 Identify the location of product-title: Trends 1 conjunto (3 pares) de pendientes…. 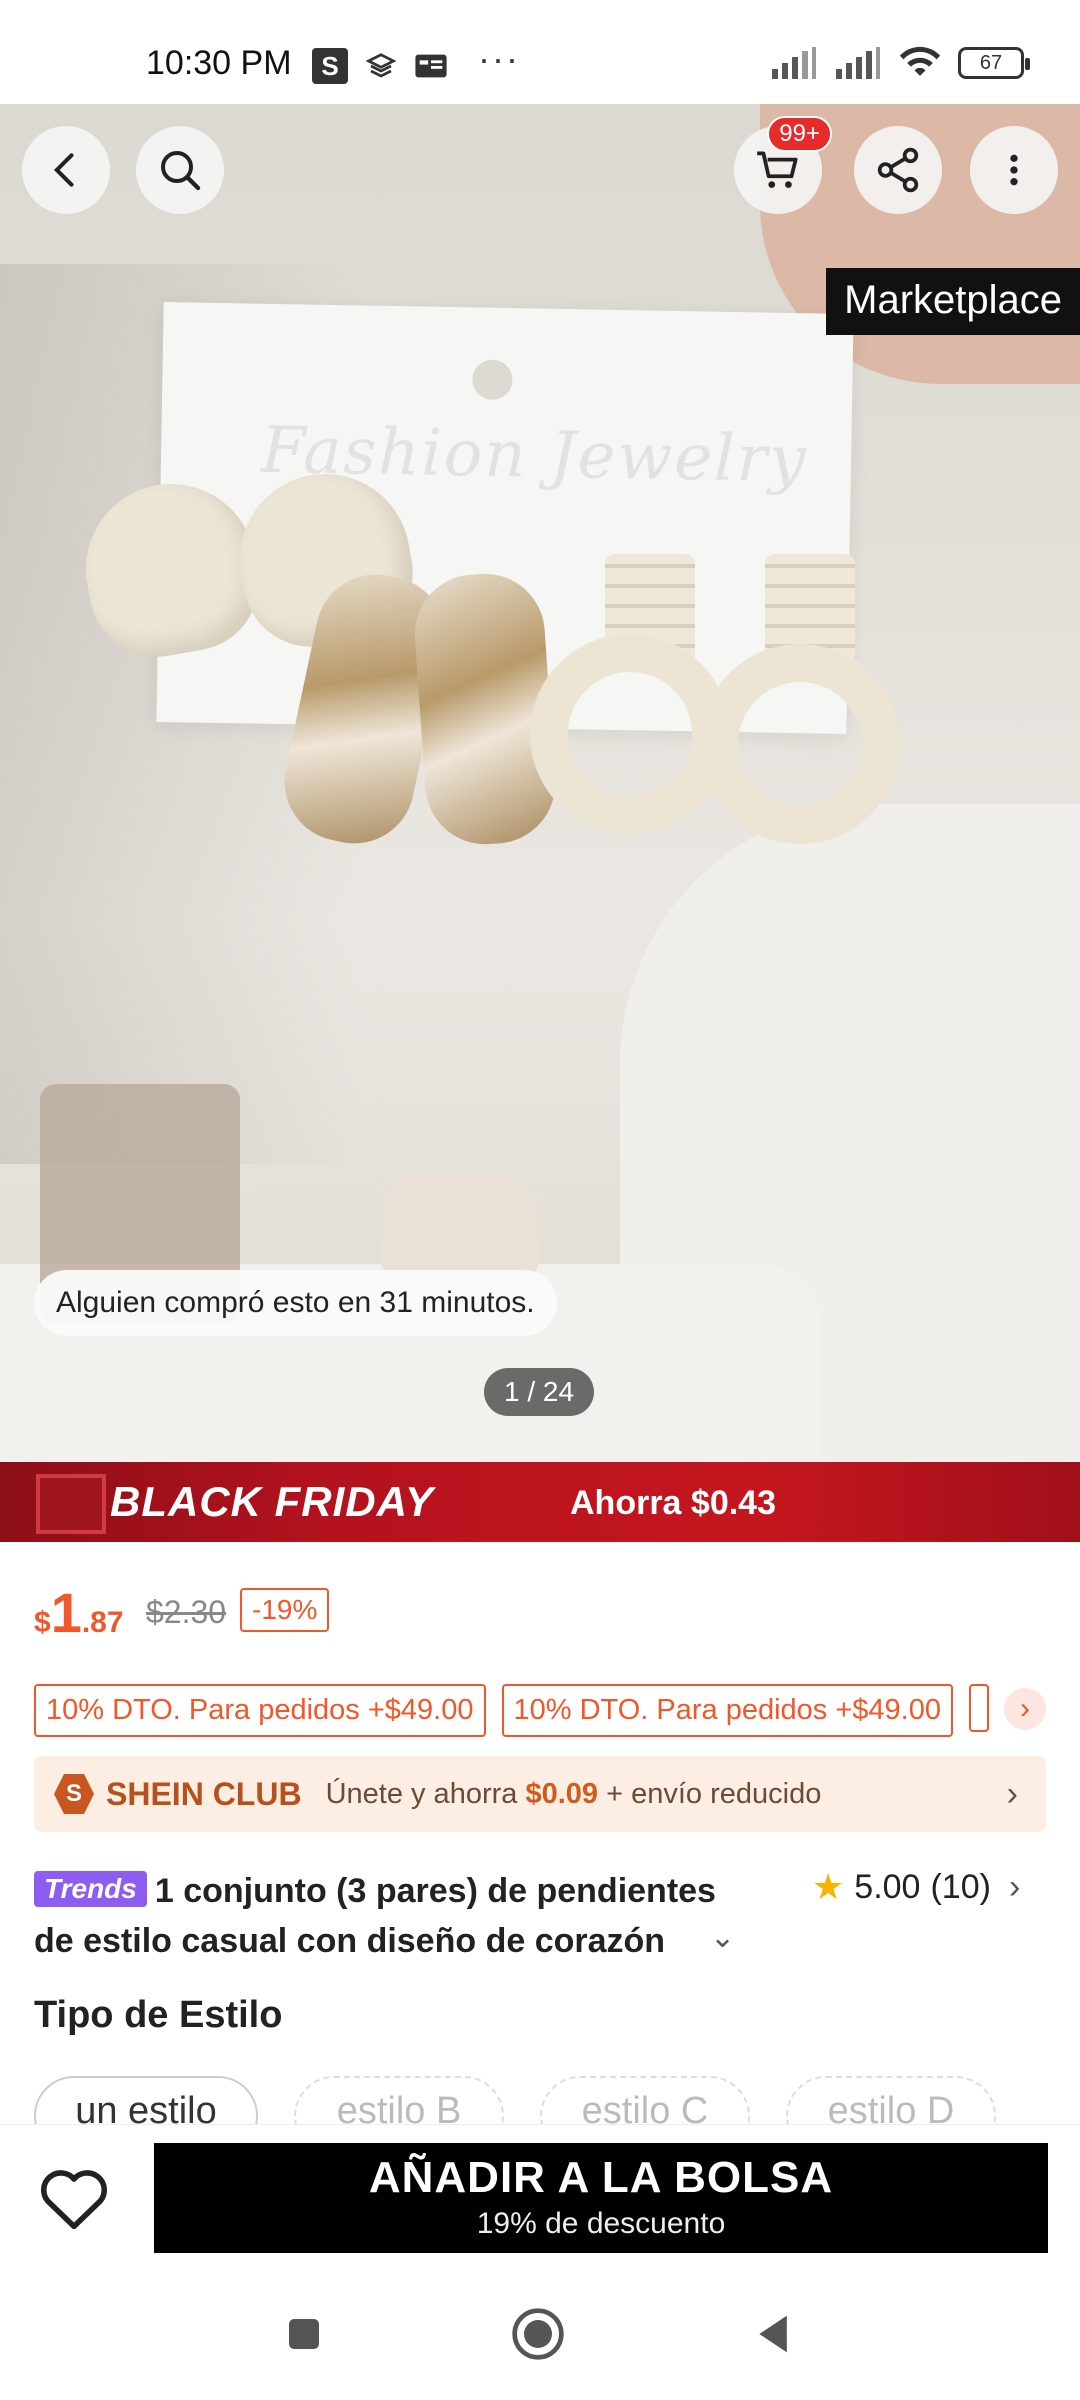
(394, 1916).